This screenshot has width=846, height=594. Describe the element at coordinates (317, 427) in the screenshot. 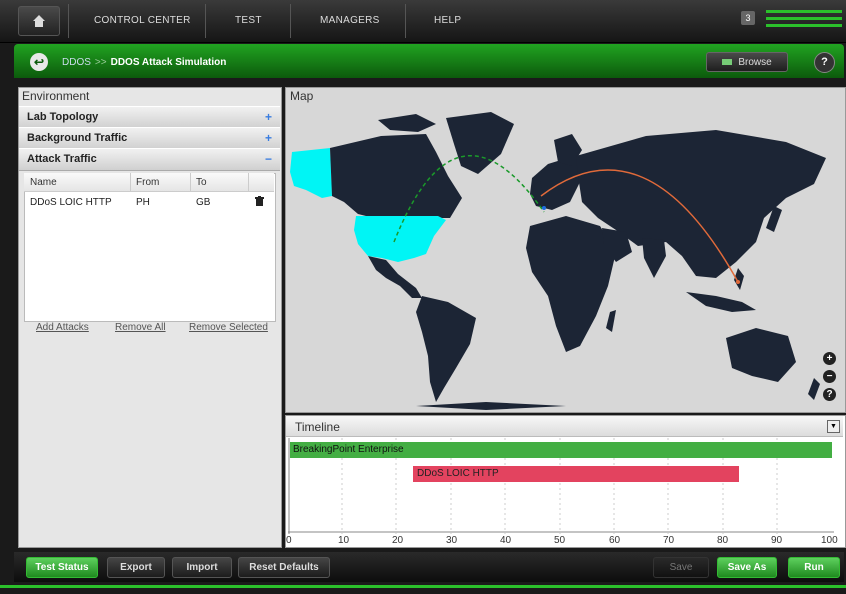

I see `timeline-title: Timeline` at that location.